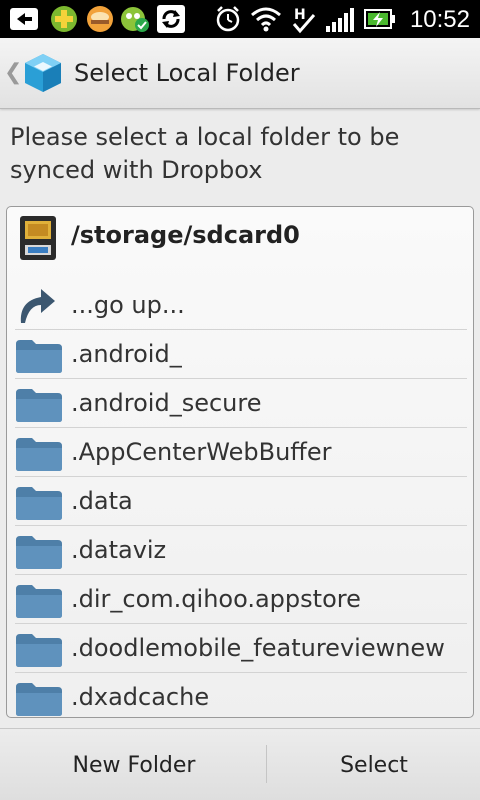  What do you see at coordinates (266, 19) in the screenshot?
I see `wifi-icon` at bounding box center [266, 19].